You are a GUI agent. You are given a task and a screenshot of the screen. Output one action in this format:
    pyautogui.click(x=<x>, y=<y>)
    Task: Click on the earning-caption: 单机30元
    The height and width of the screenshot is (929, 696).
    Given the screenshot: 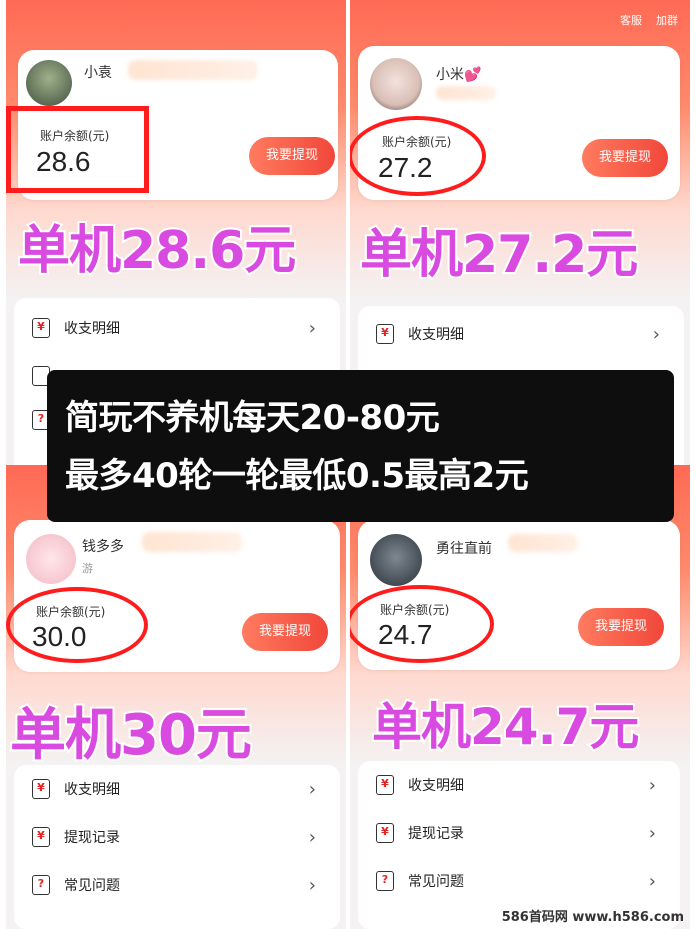 What is the action you would take?
    pyautogui.click(x=131, y=735)
    